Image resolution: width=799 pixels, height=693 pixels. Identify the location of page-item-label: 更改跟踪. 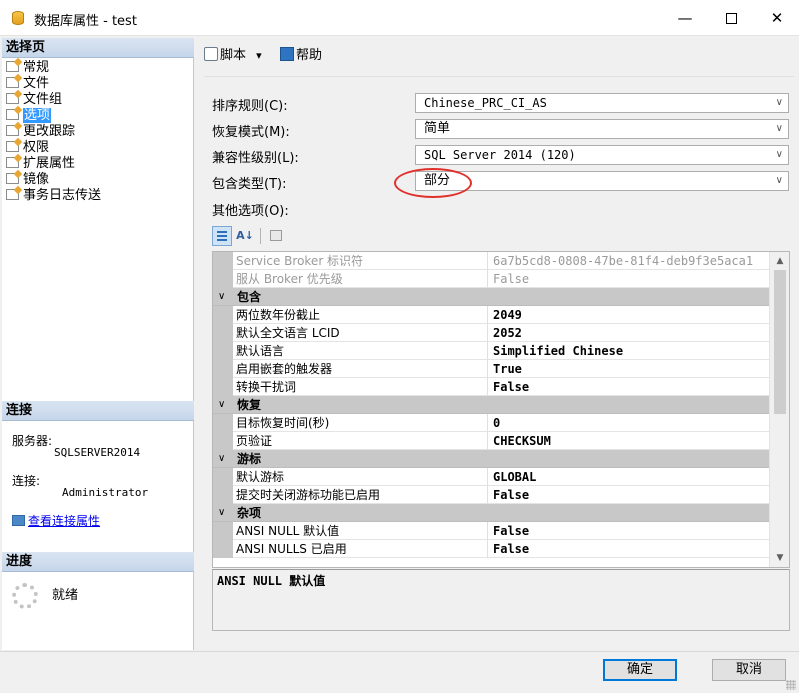
(49, 131).